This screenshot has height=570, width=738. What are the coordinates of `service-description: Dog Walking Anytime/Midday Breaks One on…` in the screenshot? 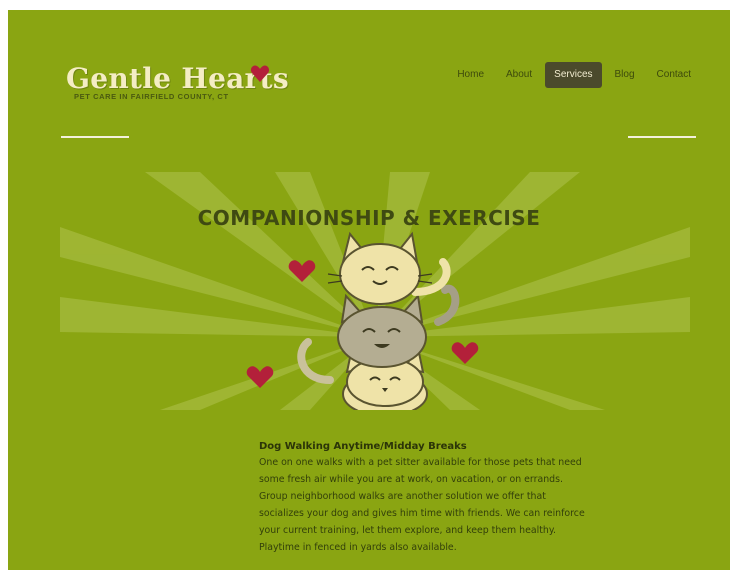 It's located at (424, 498).